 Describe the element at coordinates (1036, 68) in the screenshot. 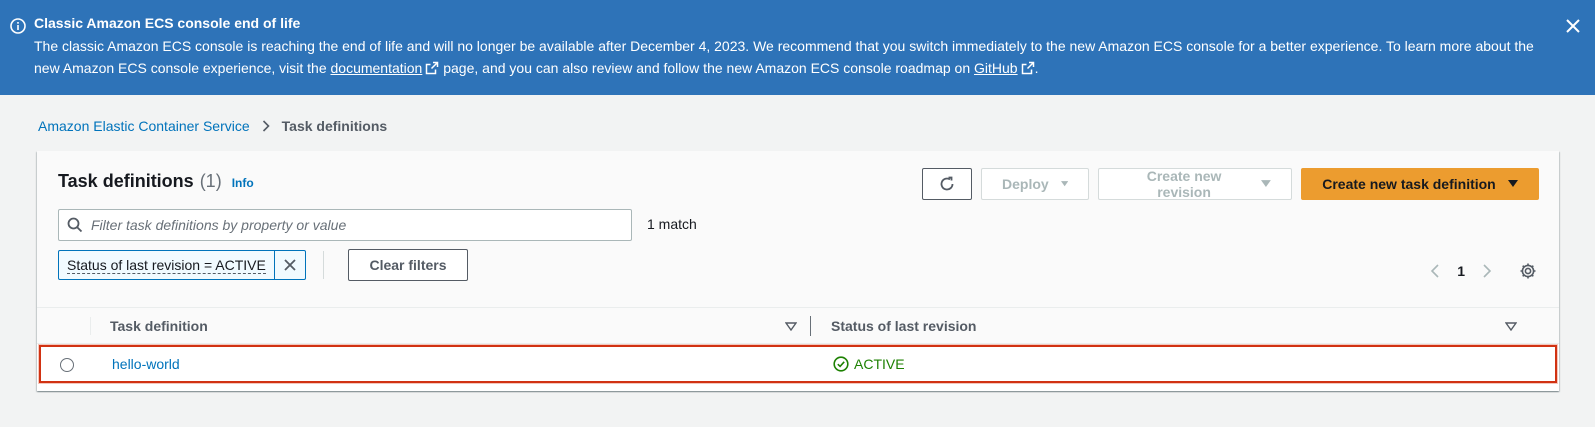

I see `banner-text-3: .` at that location.